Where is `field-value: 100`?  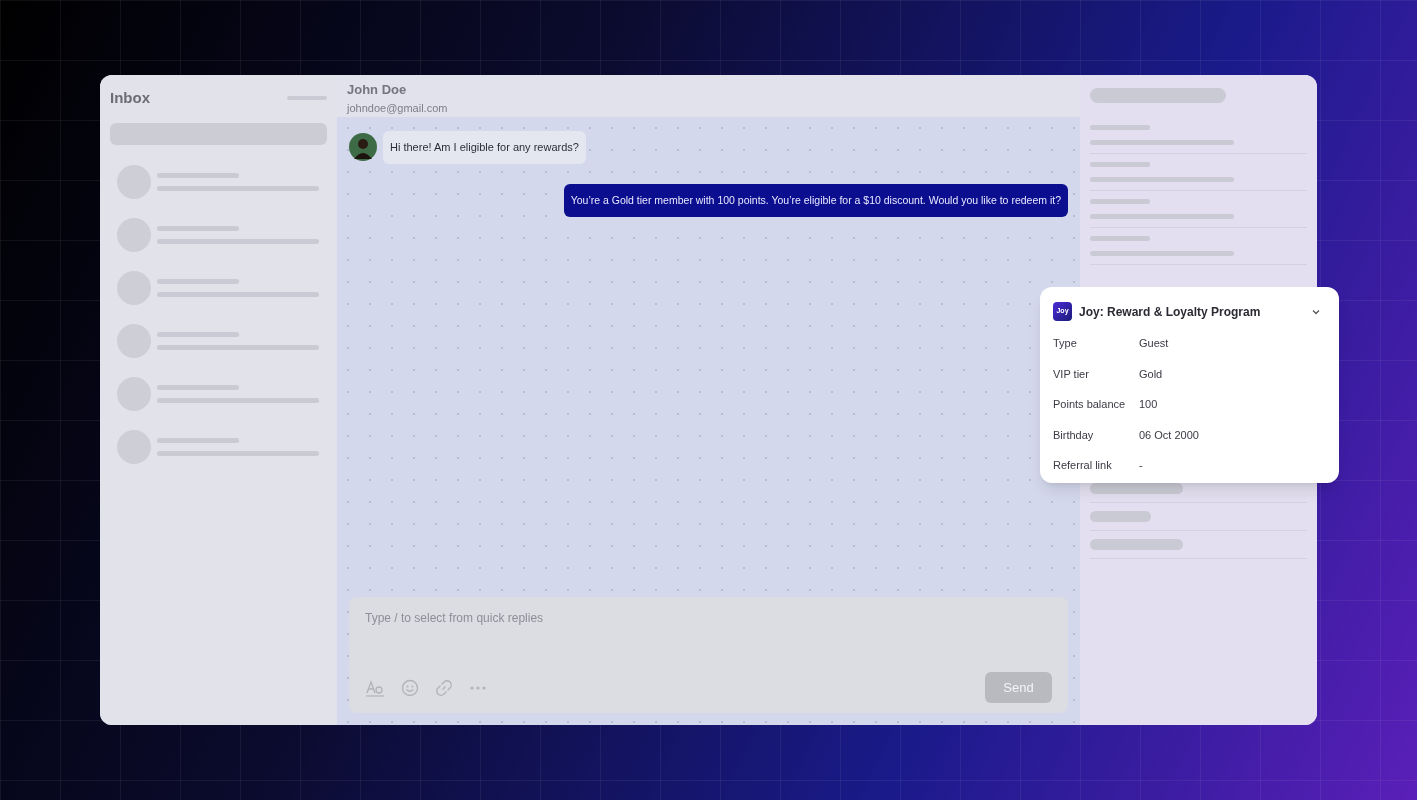
field-value: 100 is located at coordinates (1148, 404).